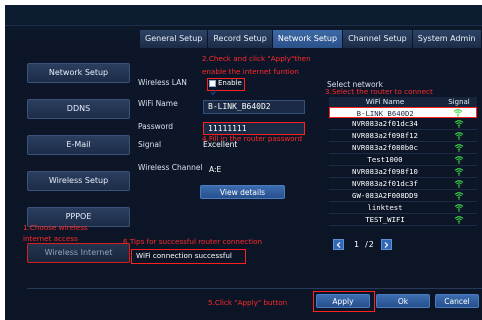 The width and height of the screenshot is (482, 320). Describe the element at coordinates (240, 39) in the screenshot. I see `tab-record-setup: Record Setup` at that location.